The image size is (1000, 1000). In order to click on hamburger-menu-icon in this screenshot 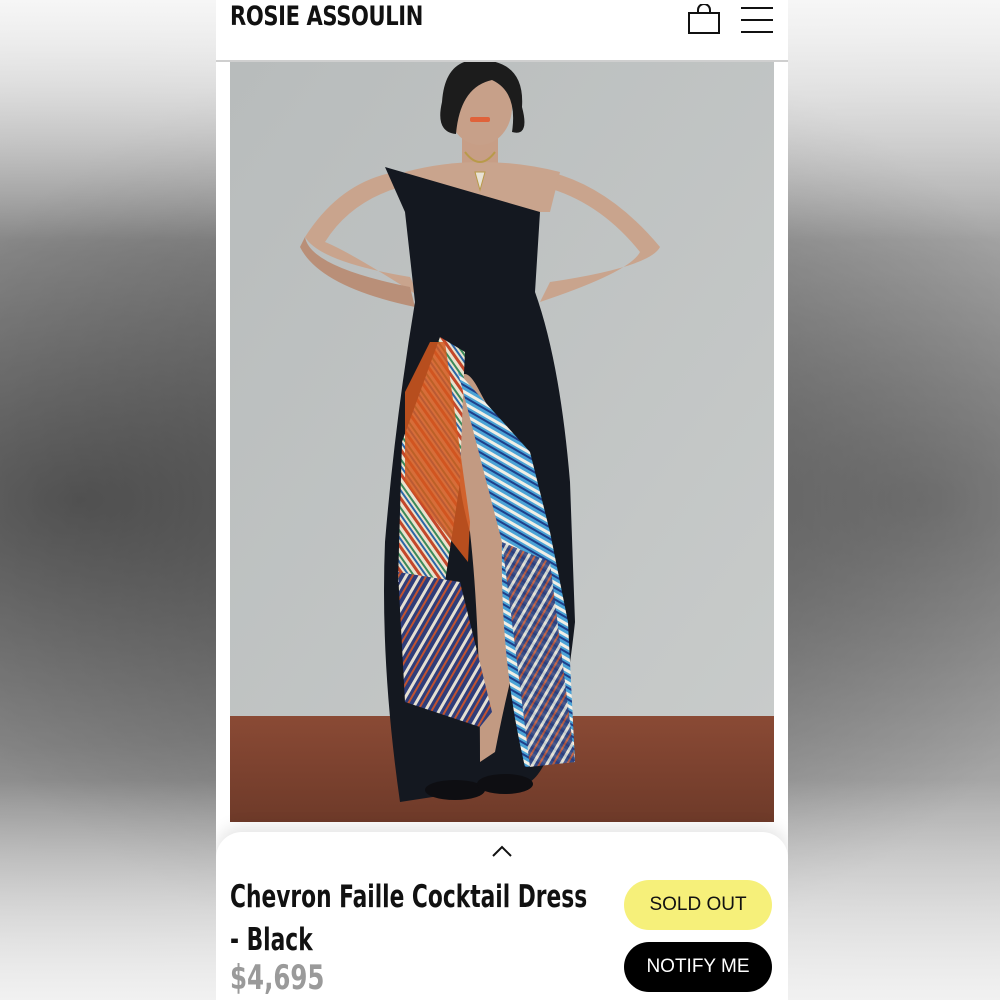, I will do `click(757, 19)`.